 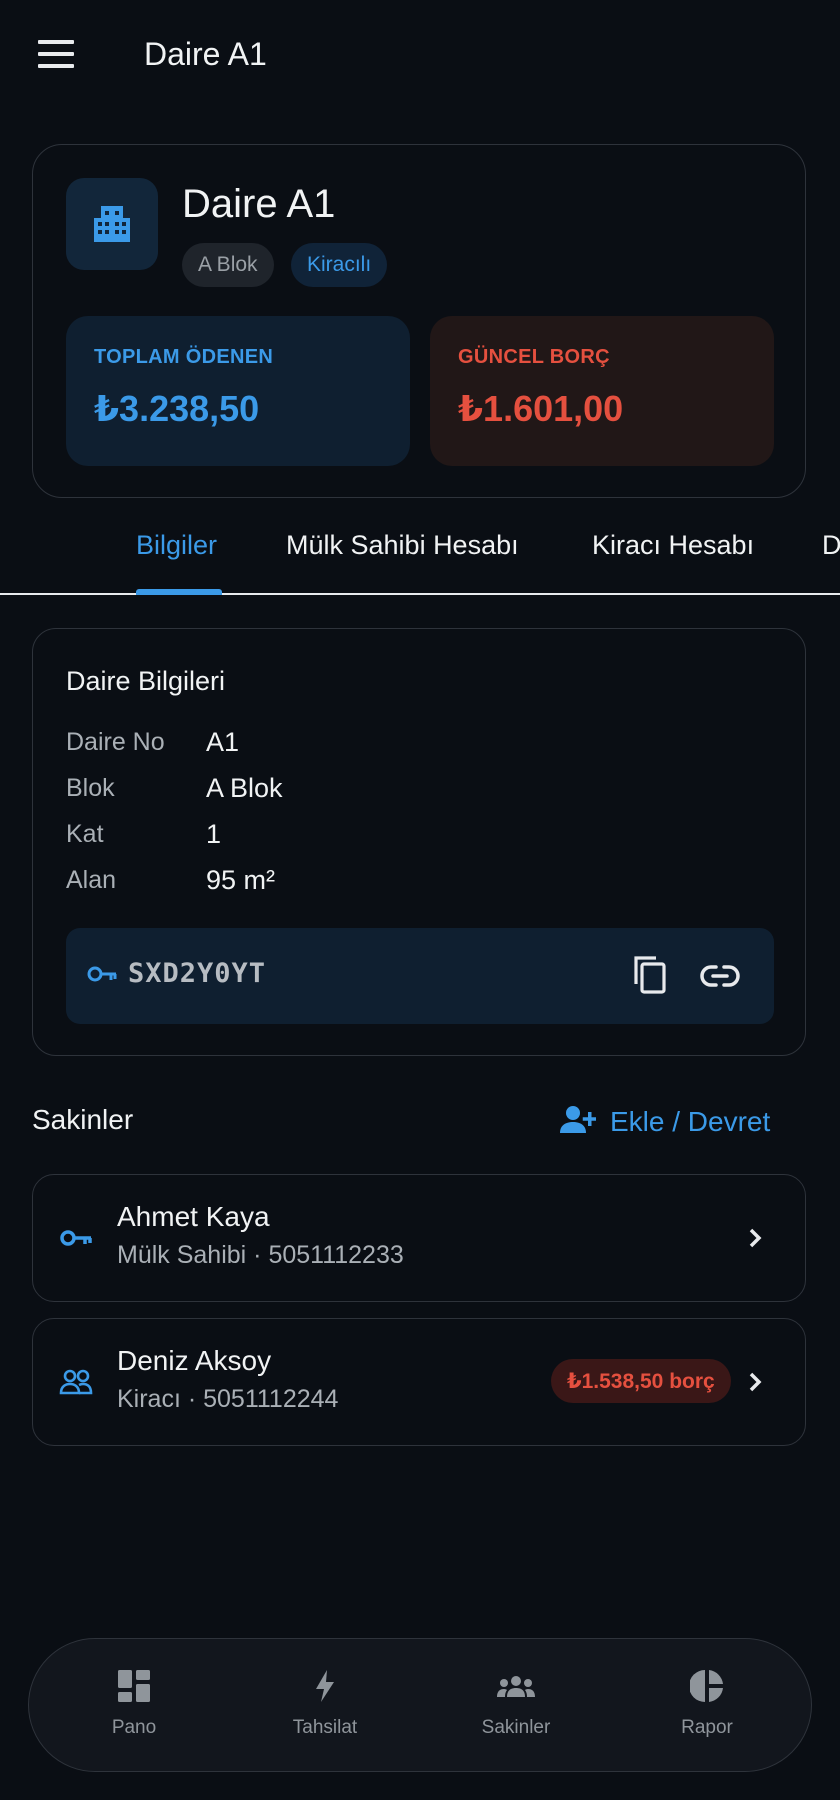 What do you see at coordinates (177, 408) in the screenshot?
I see `total-paid-value: ₺3.238,50` at bounding box center [177, 408].